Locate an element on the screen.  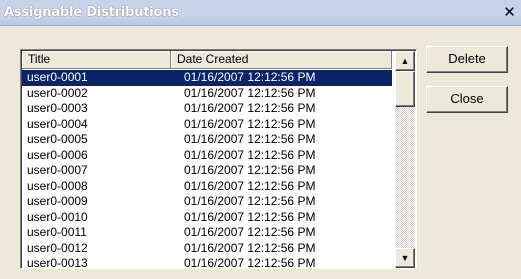
title-bar: Assignable Distributions ✕ is located at coordinates (260, 13).